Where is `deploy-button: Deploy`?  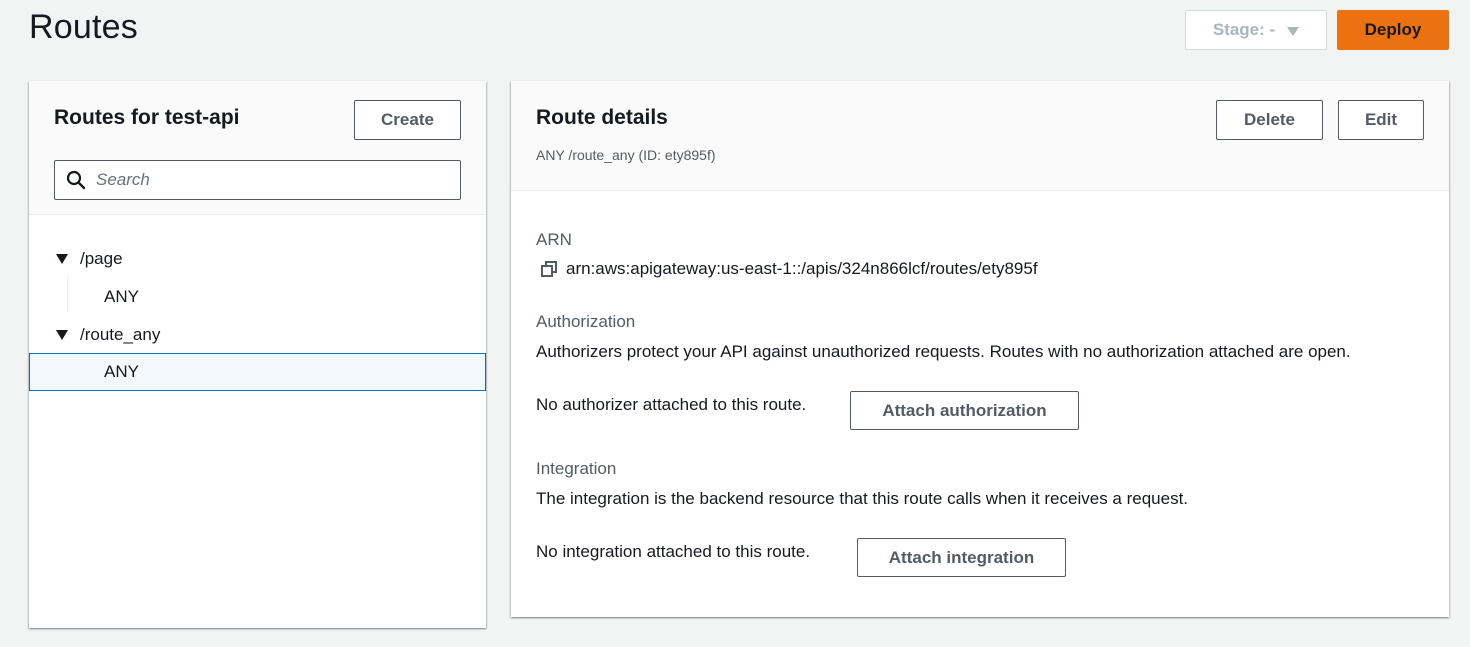
deploy-button: Deploy is located at coordinates (1393, 30).